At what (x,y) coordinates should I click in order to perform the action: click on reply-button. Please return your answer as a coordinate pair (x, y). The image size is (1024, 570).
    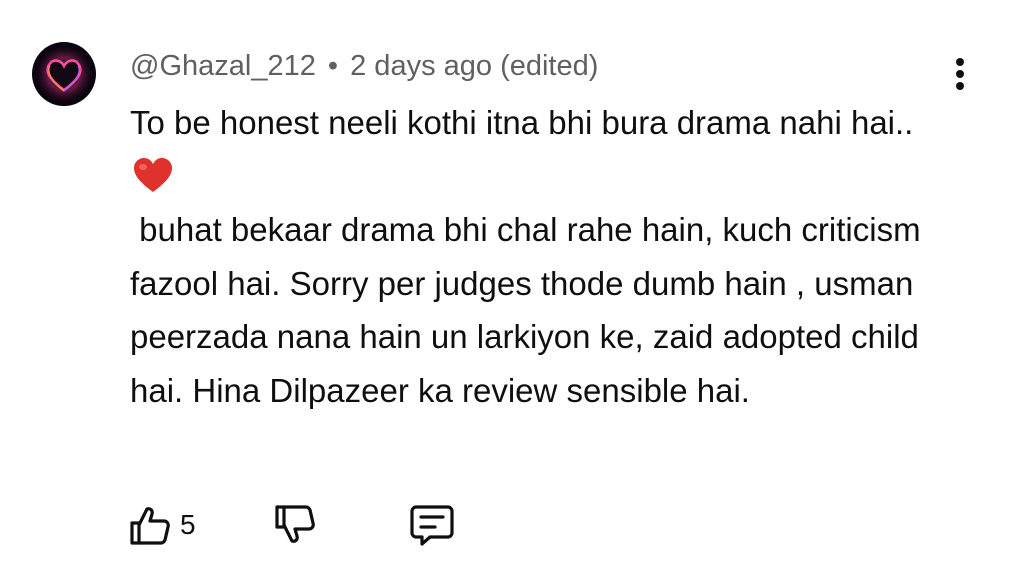
    Looking at the image, I should click on (432, 525).